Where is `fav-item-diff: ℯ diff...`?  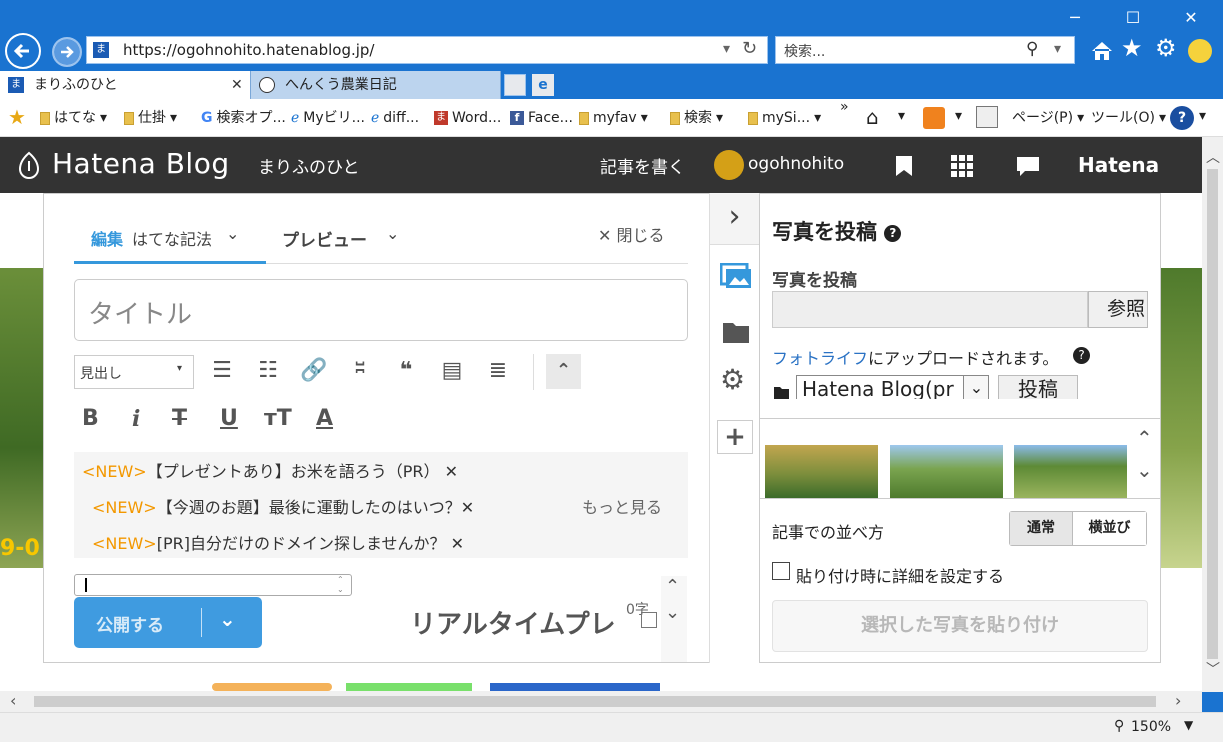 fav-item-diff: ℯ diff... is located at coordinates (395, 118).